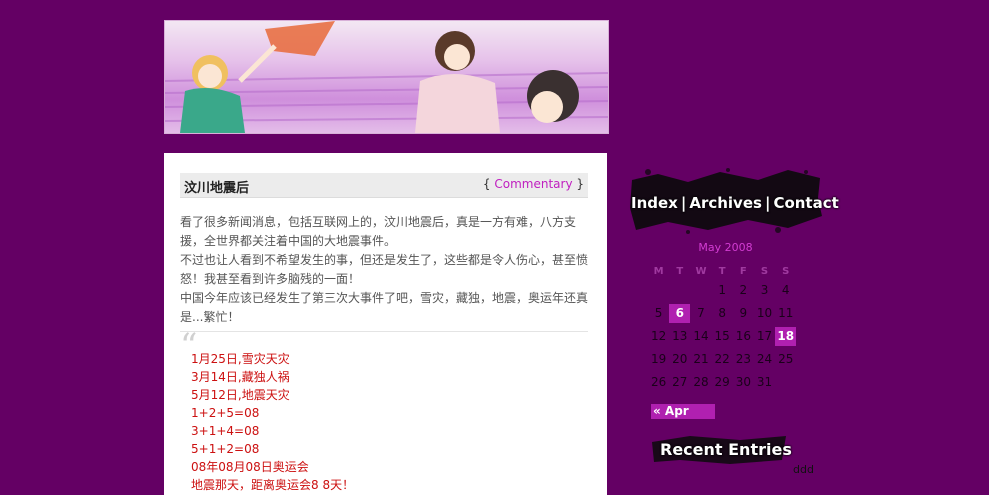  Describe the element at coordinates (680, 359) in the screenshot. I see `calendar-day: 20` at that location.